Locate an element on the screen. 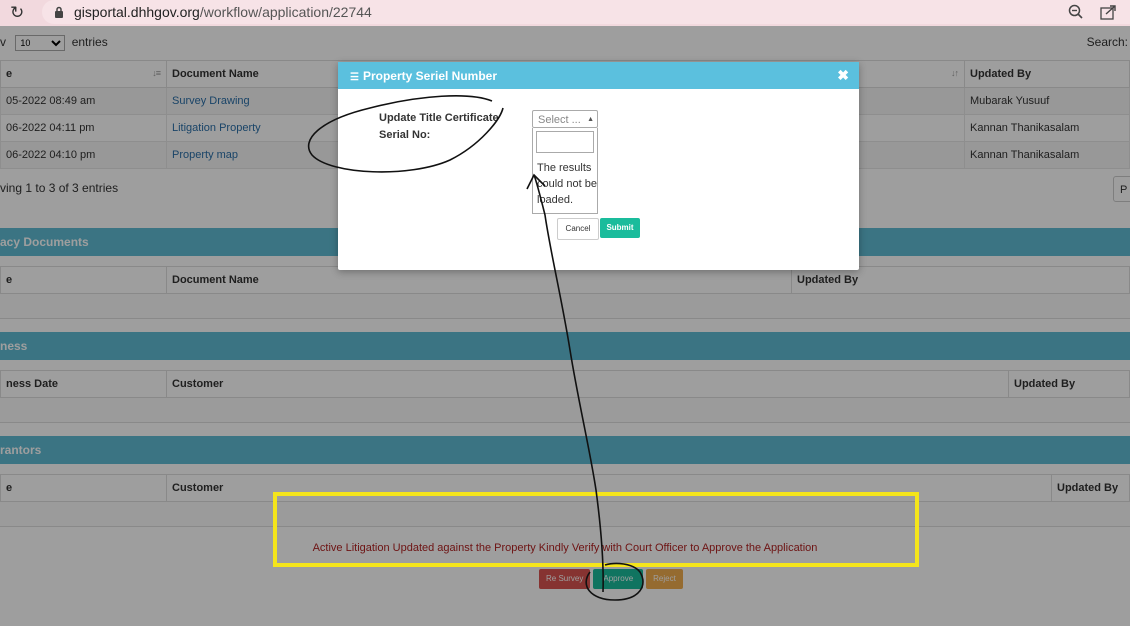 The image size is (1130, 626). dropdown-search-input is located at coordinates (565, 142).